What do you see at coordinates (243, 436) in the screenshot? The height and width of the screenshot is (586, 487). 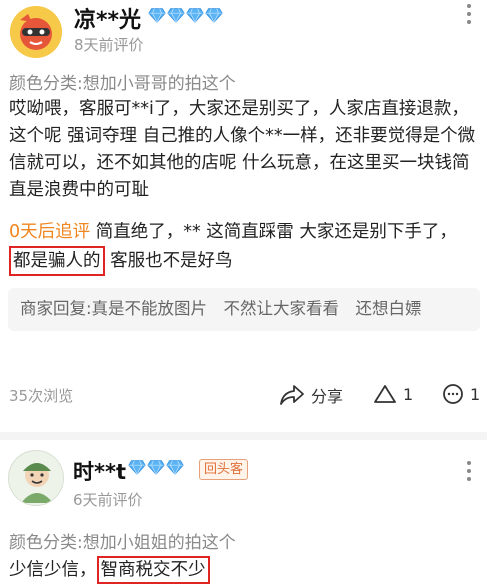 I see `divider` at bounding box center [243, 436].